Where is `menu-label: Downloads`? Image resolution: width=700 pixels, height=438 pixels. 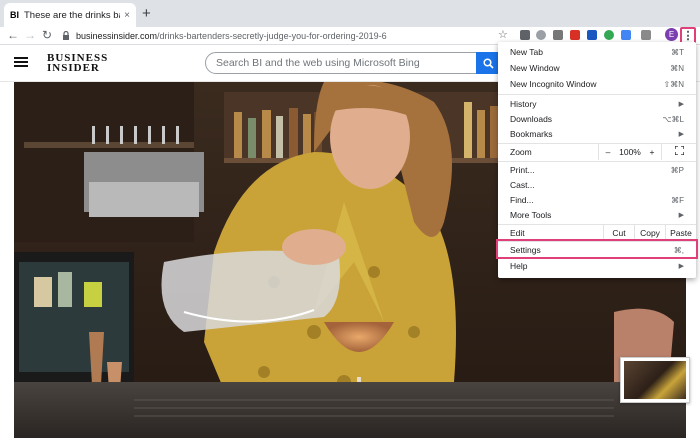 menu-label: Downloads is located at coordinates (531, 119).